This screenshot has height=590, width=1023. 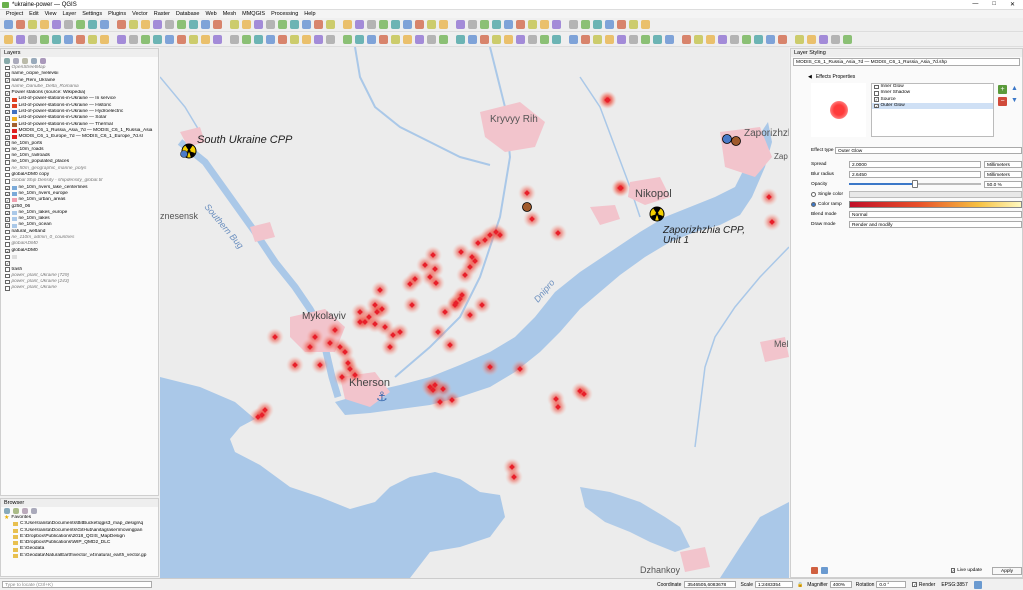 I want to click on opacity-slider, so click(x=915, y=184).